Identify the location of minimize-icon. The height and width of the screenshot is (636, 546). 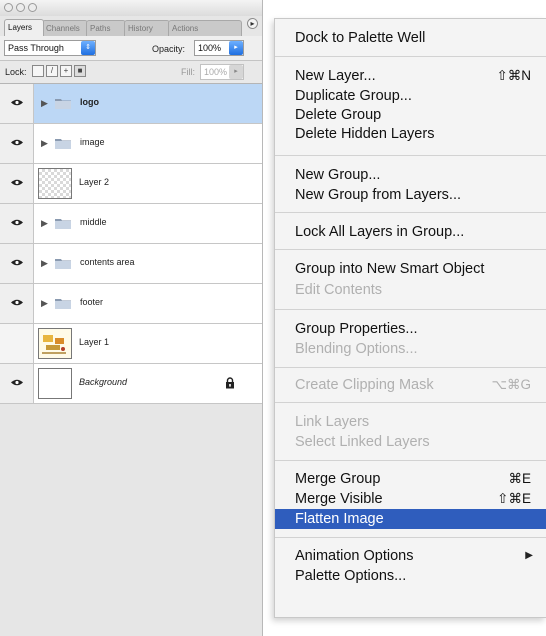
(20, 7).